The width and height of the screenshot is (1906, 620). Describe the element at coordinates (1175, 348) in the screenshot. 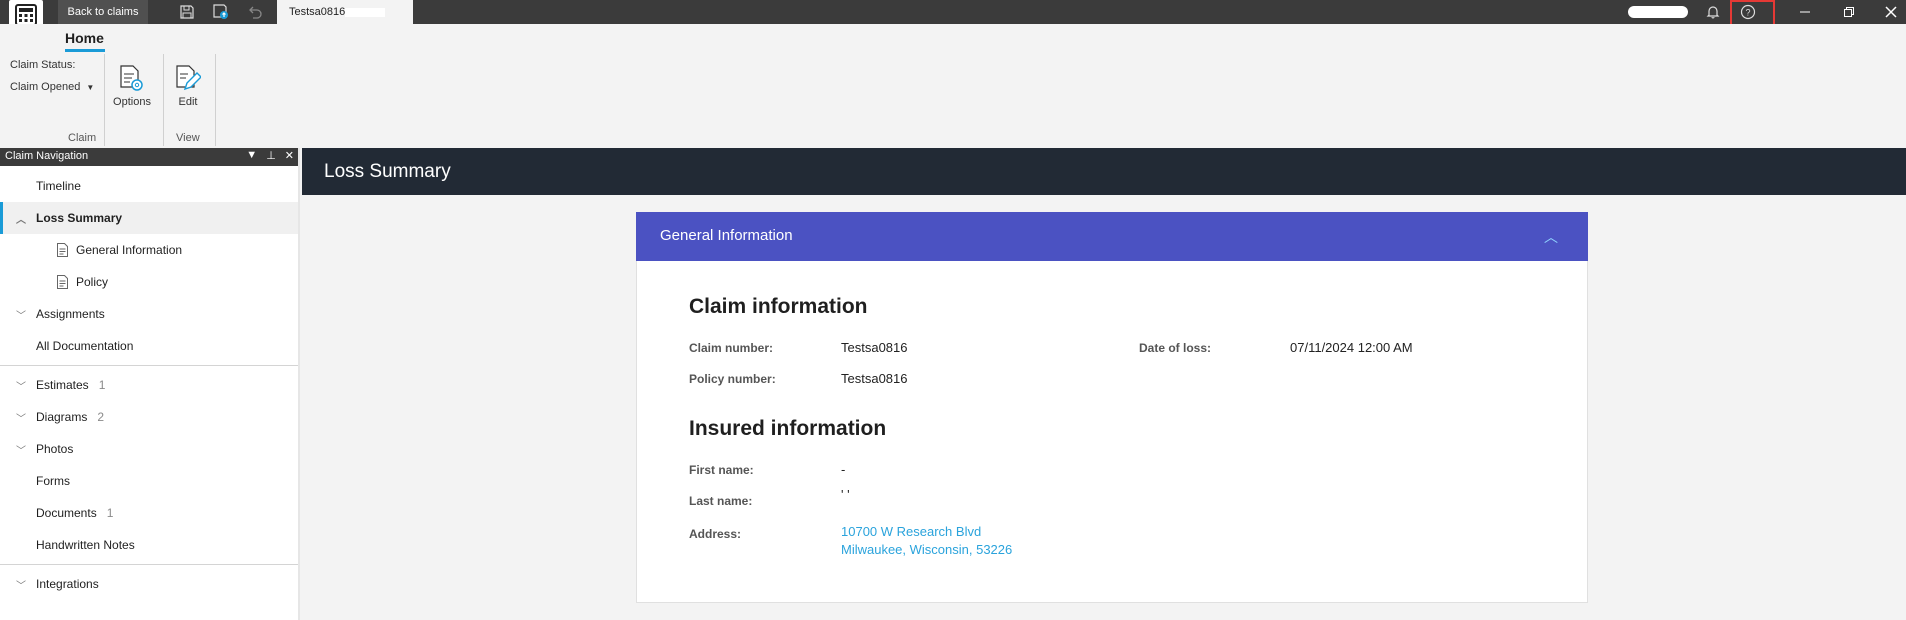

I see `date-of-loss-label: Date of loss:` at that location.